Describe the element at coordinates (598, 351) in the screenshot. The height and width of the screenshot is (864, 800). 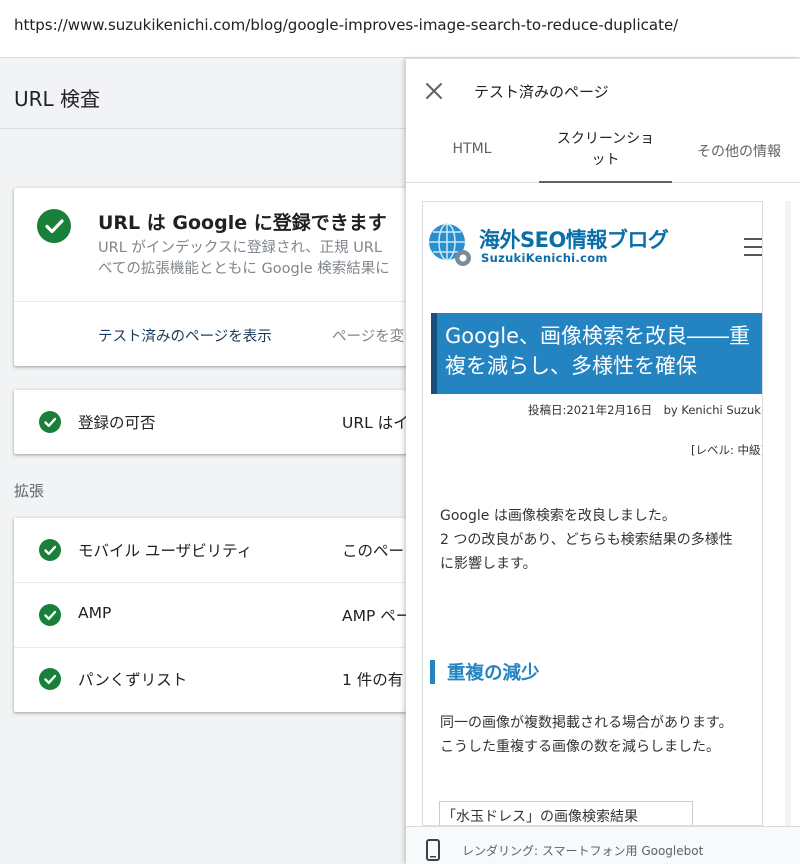
I see `article-title: Google、画像検索を改良――重 複を減らし、多様性を確保` at that location.